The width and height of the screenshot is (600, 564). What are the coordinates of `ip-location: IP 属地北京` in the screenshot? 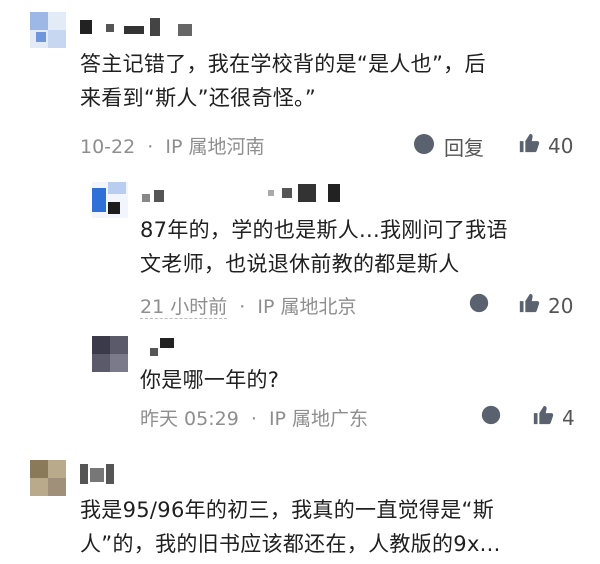 It's located at (307, 307).